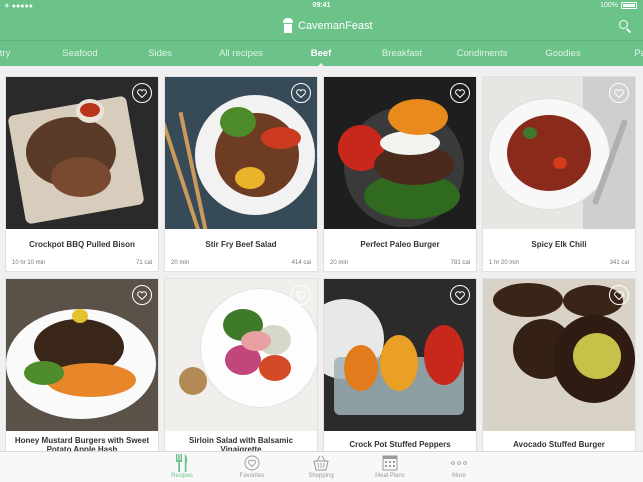 The width and height of the screenshot is (643, 482). I want to click on tab-condiments: Condiments, so click(482, 53).